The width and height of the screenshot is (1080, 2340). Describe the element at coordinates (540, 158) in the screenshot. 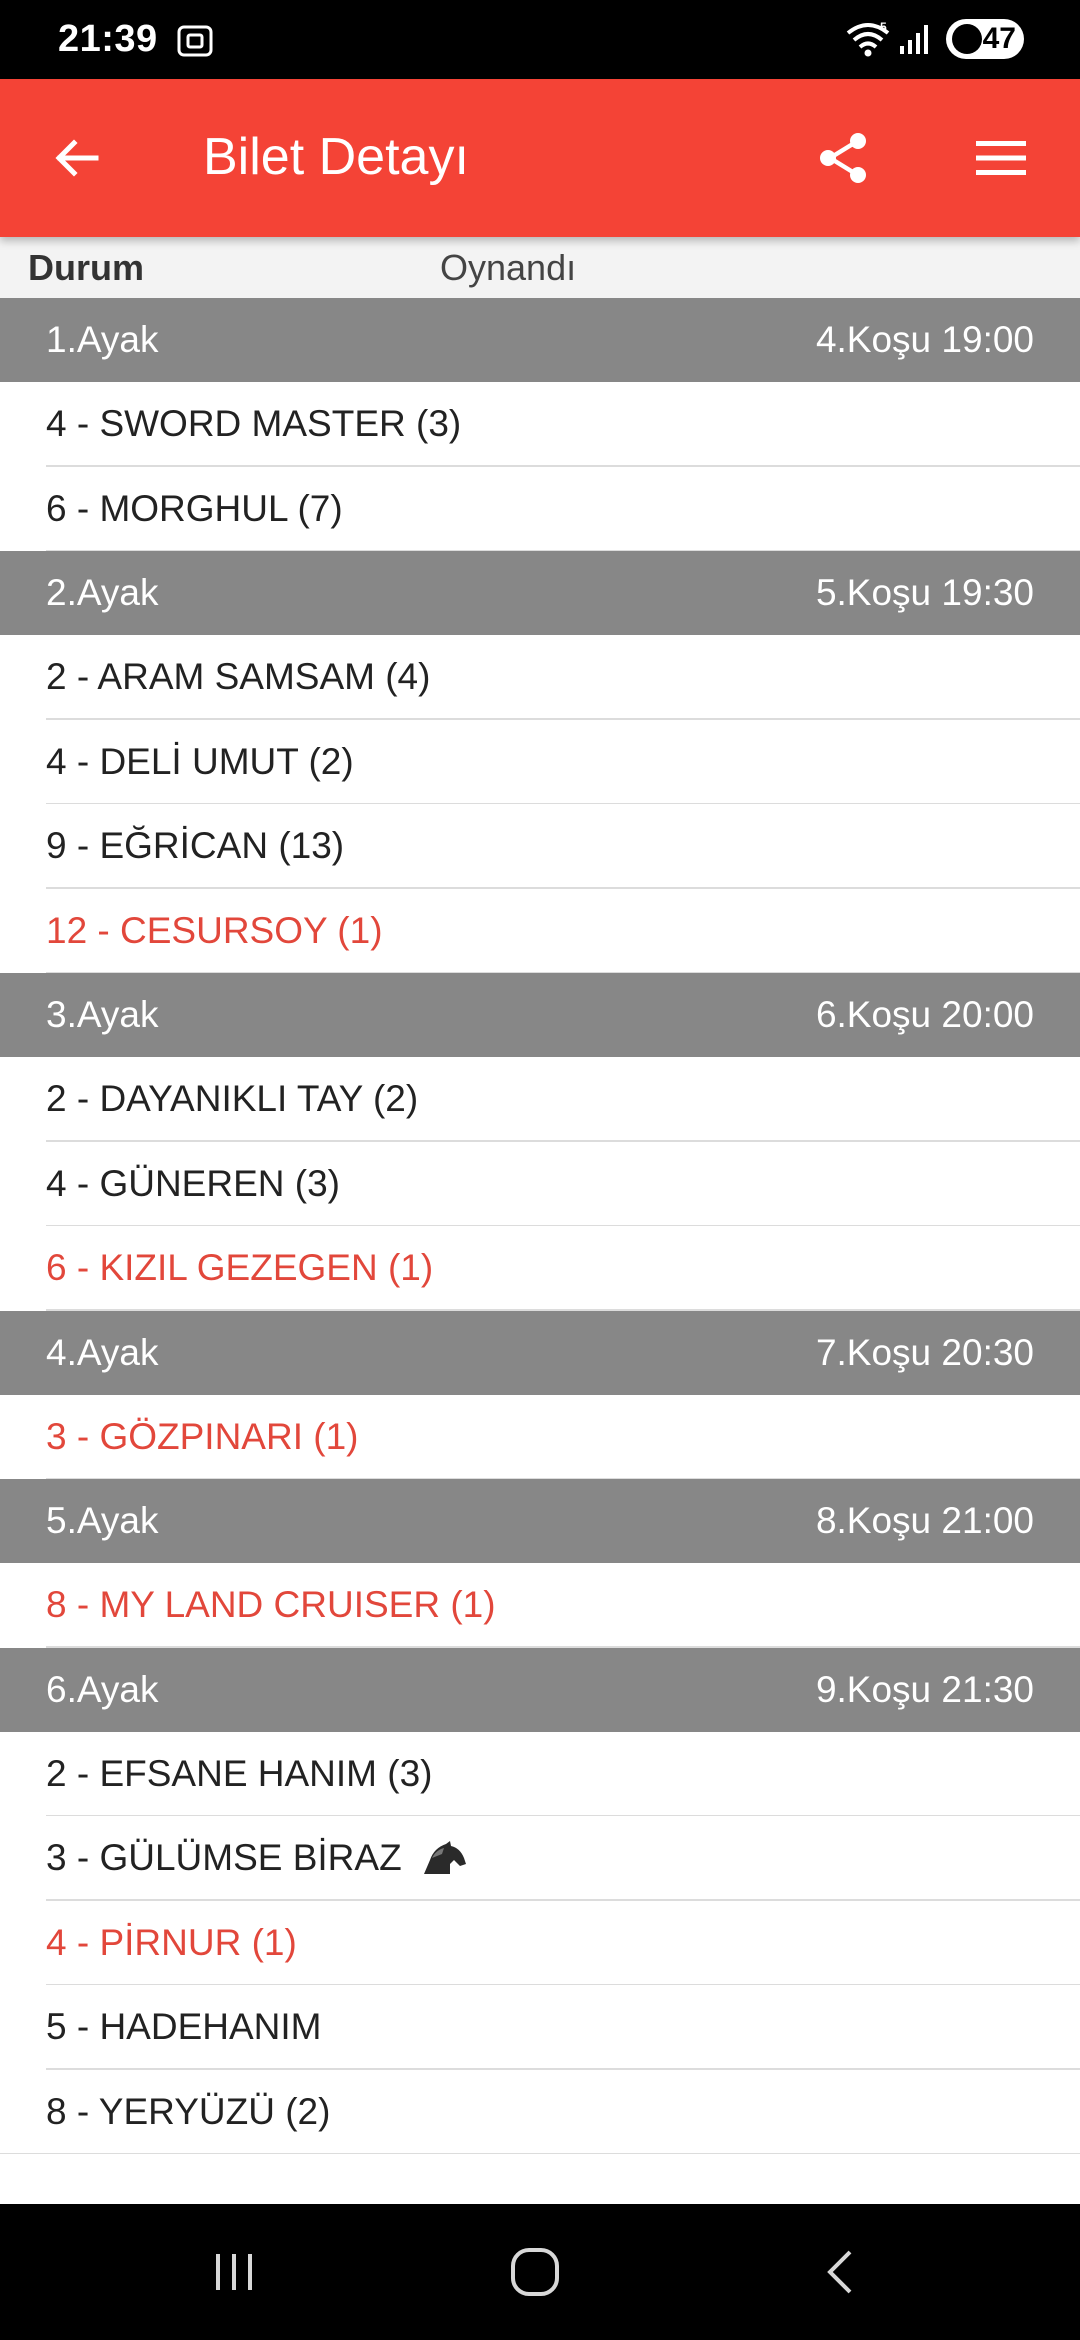

I see `app-bar: Bilet Detayı` at that location.